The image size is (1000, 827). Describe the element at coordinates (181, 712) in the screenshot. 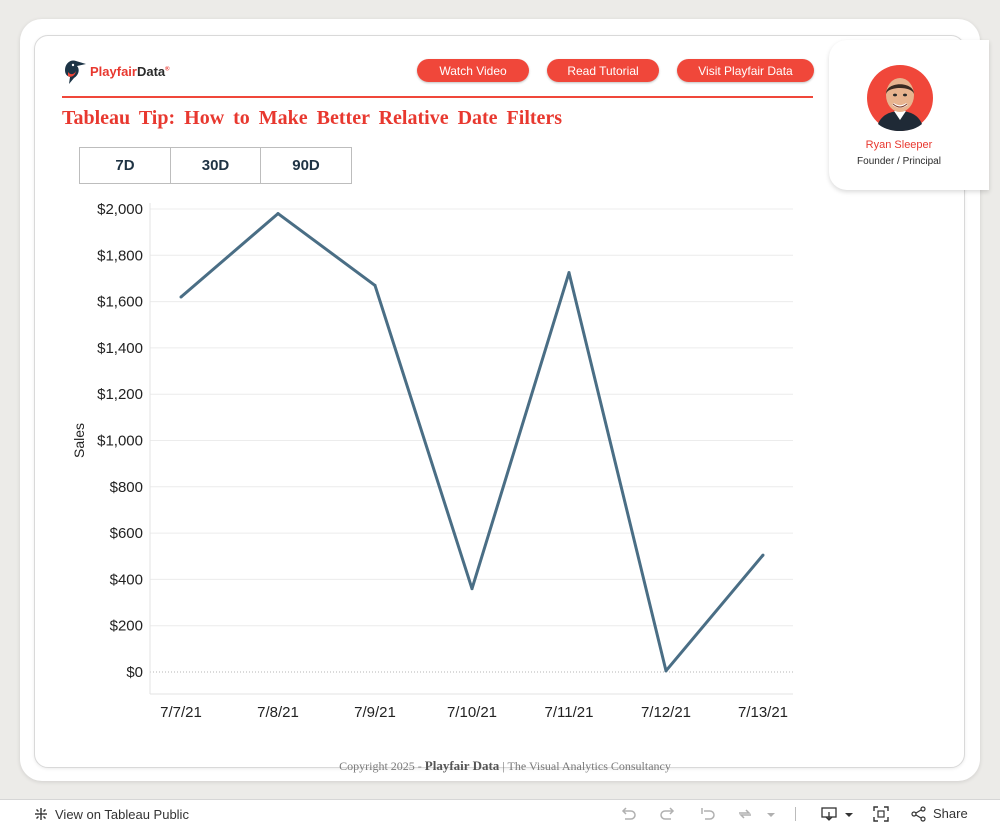

I see `x-tick-label: 7/7/21` at that location.